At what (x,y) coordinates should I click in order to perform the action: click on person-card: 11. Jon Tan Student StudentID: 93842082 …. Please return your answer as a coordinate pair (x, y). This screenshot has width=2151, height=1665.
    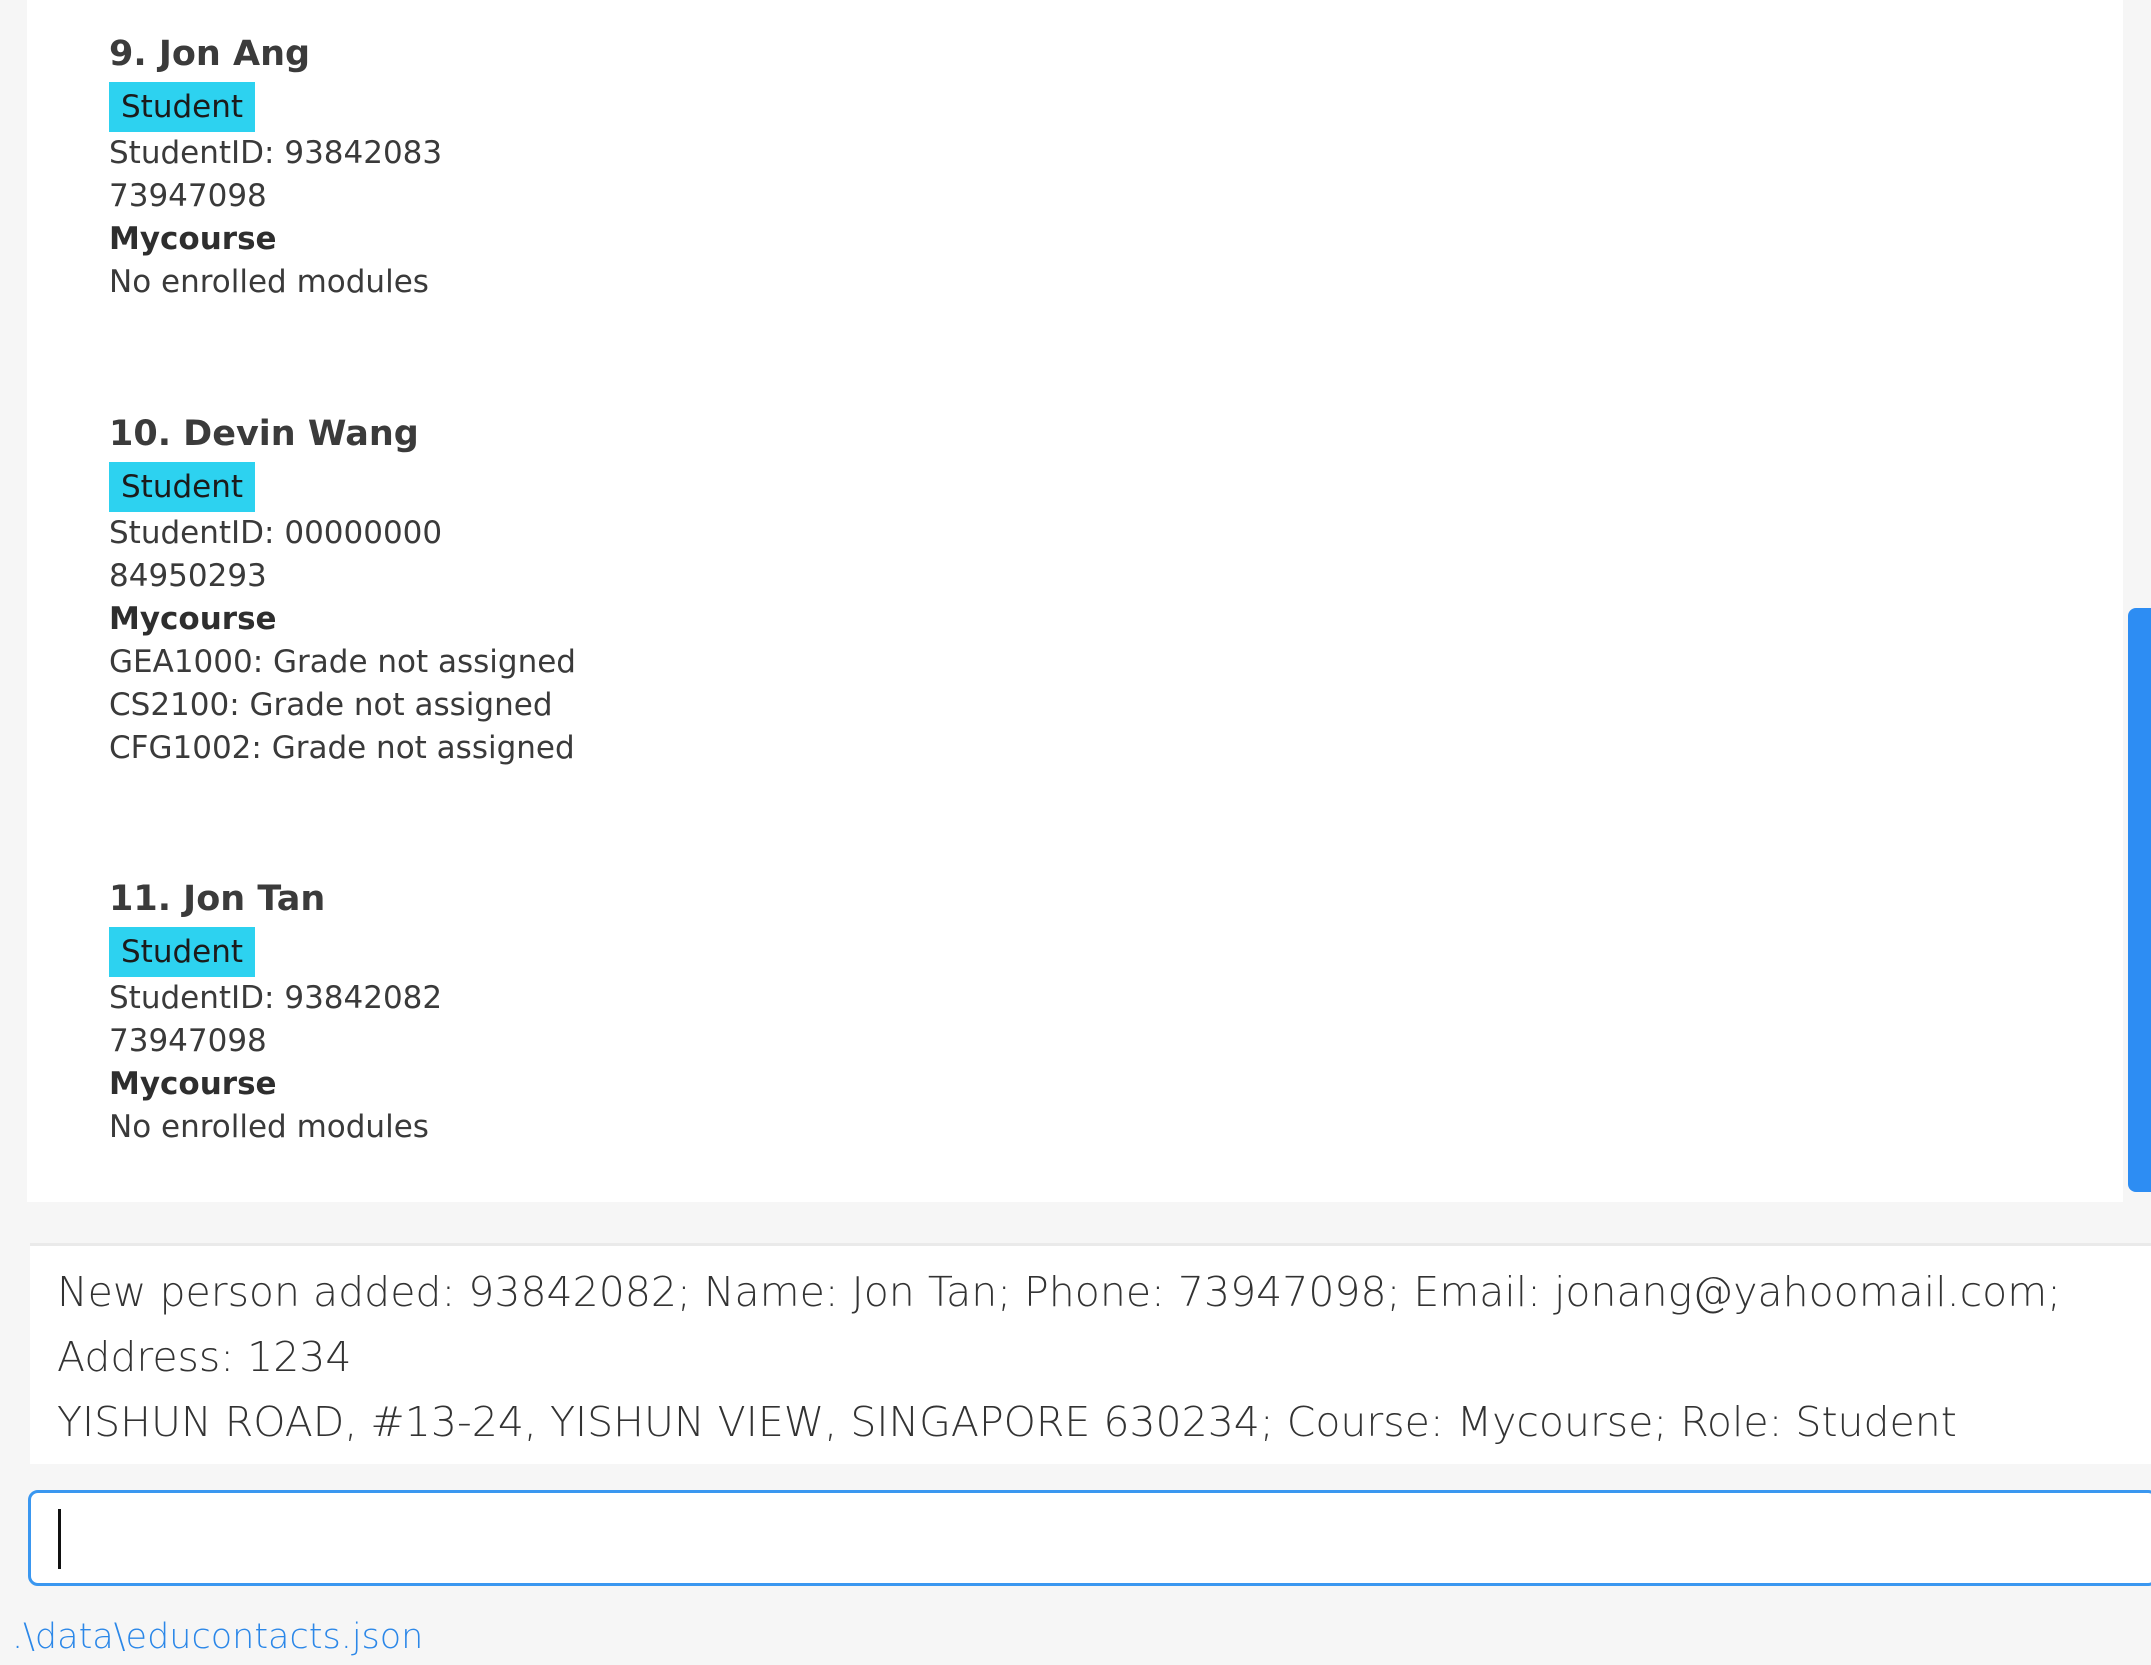
    Looking at the image, I should click on (959, 1013).